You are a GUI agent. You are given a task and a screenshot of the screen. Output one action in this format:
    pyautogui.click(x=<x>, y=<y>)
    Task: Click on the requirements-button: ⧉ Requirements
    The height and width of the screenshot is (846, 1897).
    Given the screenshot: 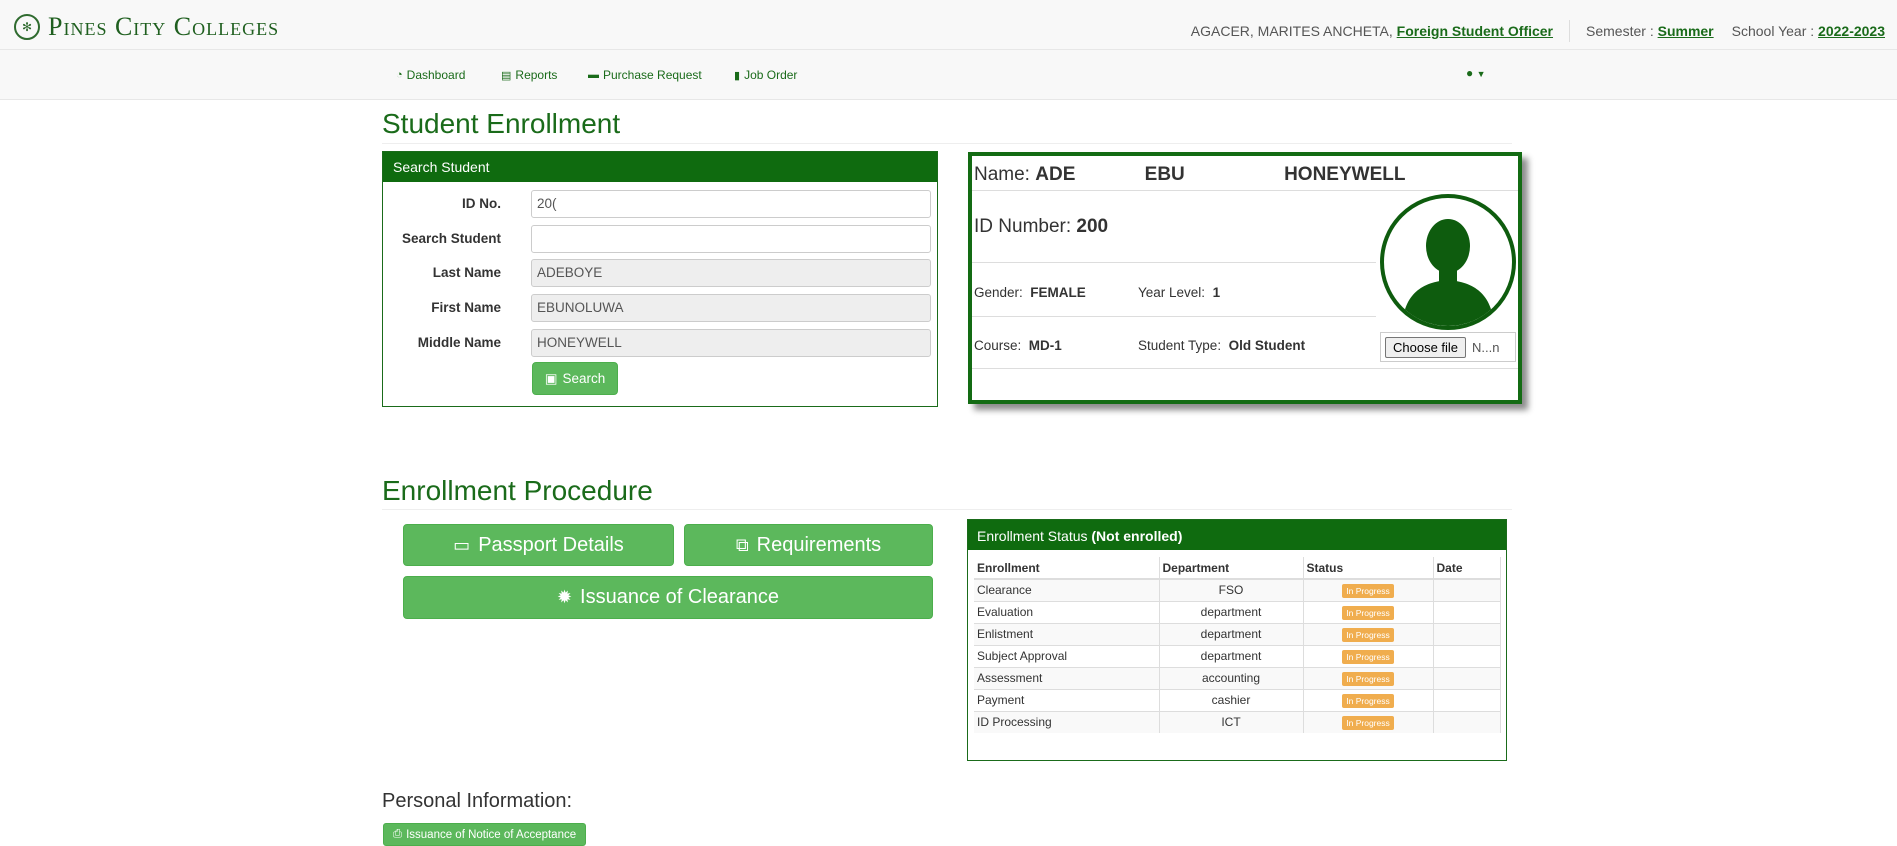 What is the action you would take?
    pyautogui.click(x=808, y=545)
    